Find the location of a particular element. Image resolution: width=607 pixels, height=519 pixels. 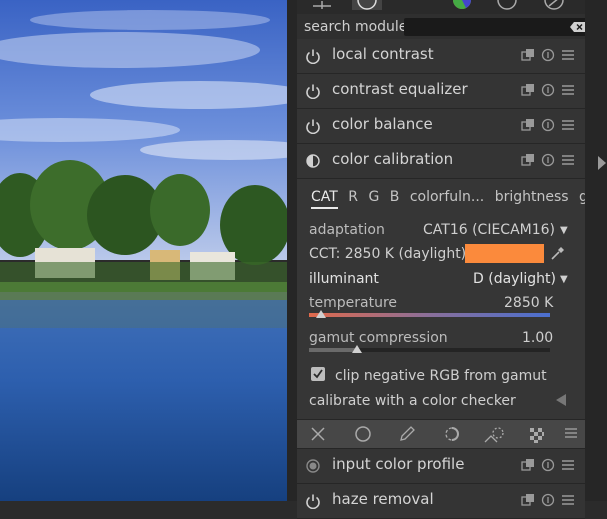

module-input-color-profile: input color profile is located at coordinates (441, 466).